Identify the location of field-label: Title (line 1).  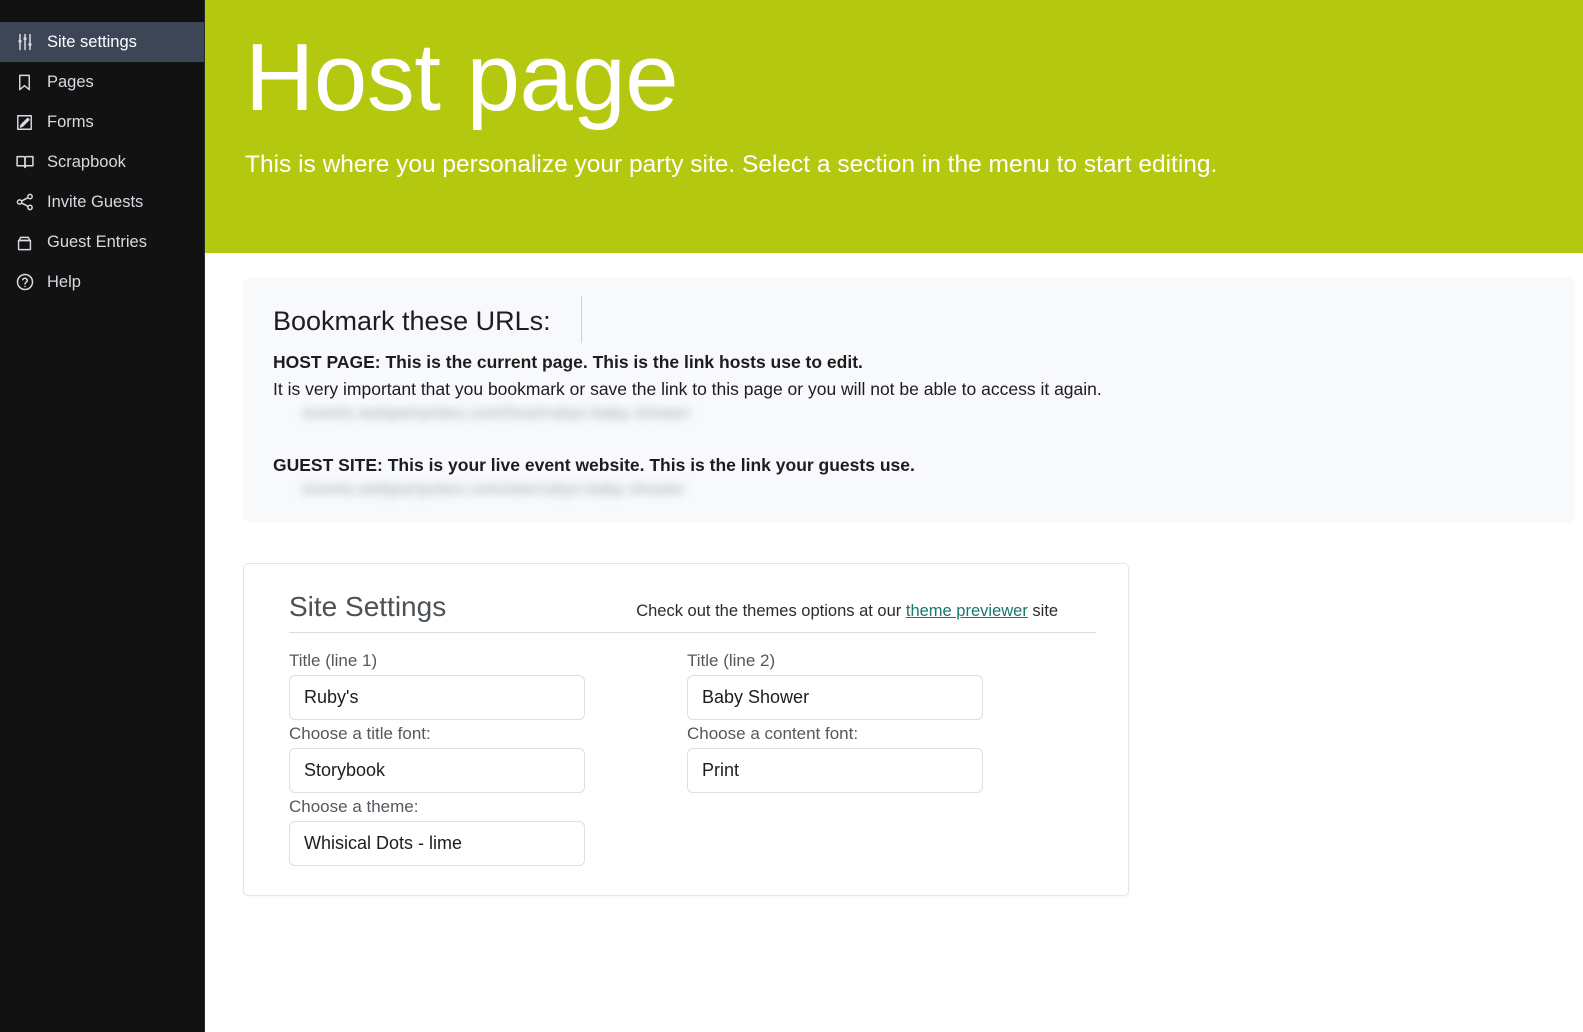
(333, 660).